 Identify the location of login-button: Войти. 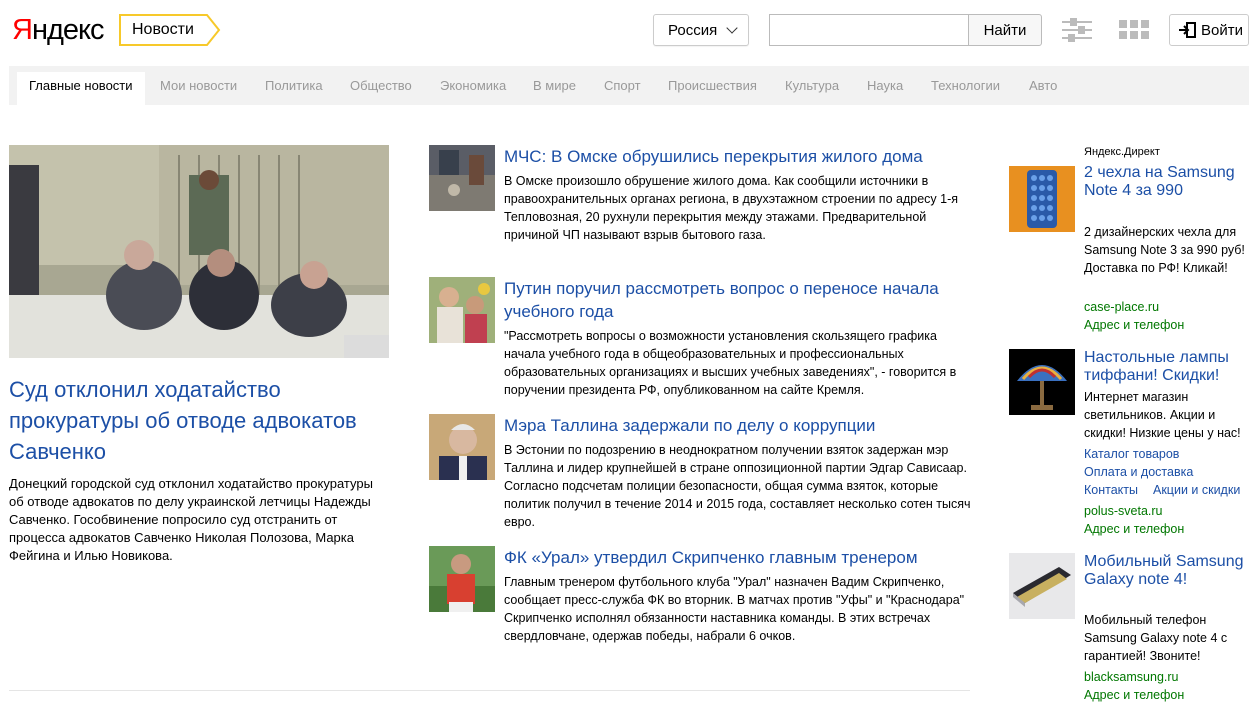
(1209, 30).